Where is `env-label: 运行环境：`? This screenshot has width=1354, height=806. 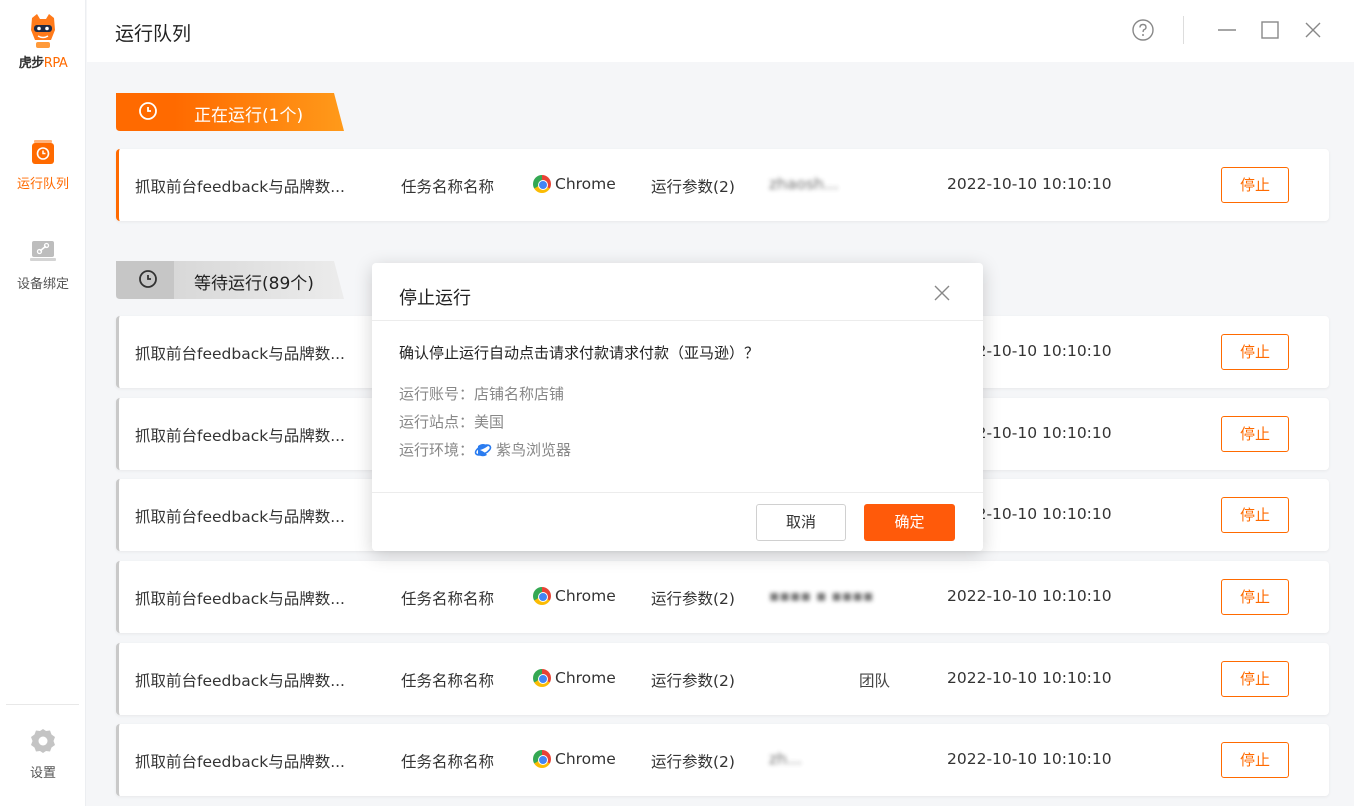
env-label: 运行环境： is located at coordinates (437, 450).